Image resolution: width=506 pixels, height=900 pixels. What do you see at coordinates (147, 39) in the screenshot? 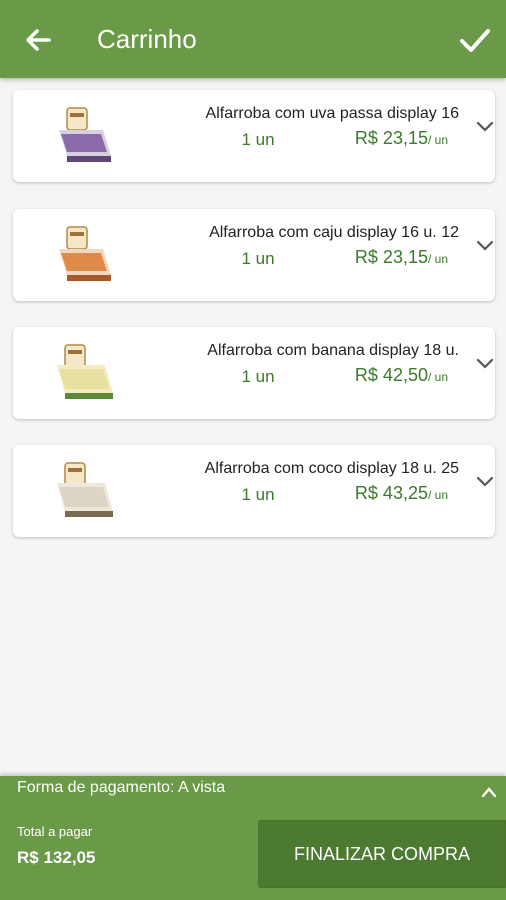
I see `page-title: Carrinho` at bounding box center [147, 39].